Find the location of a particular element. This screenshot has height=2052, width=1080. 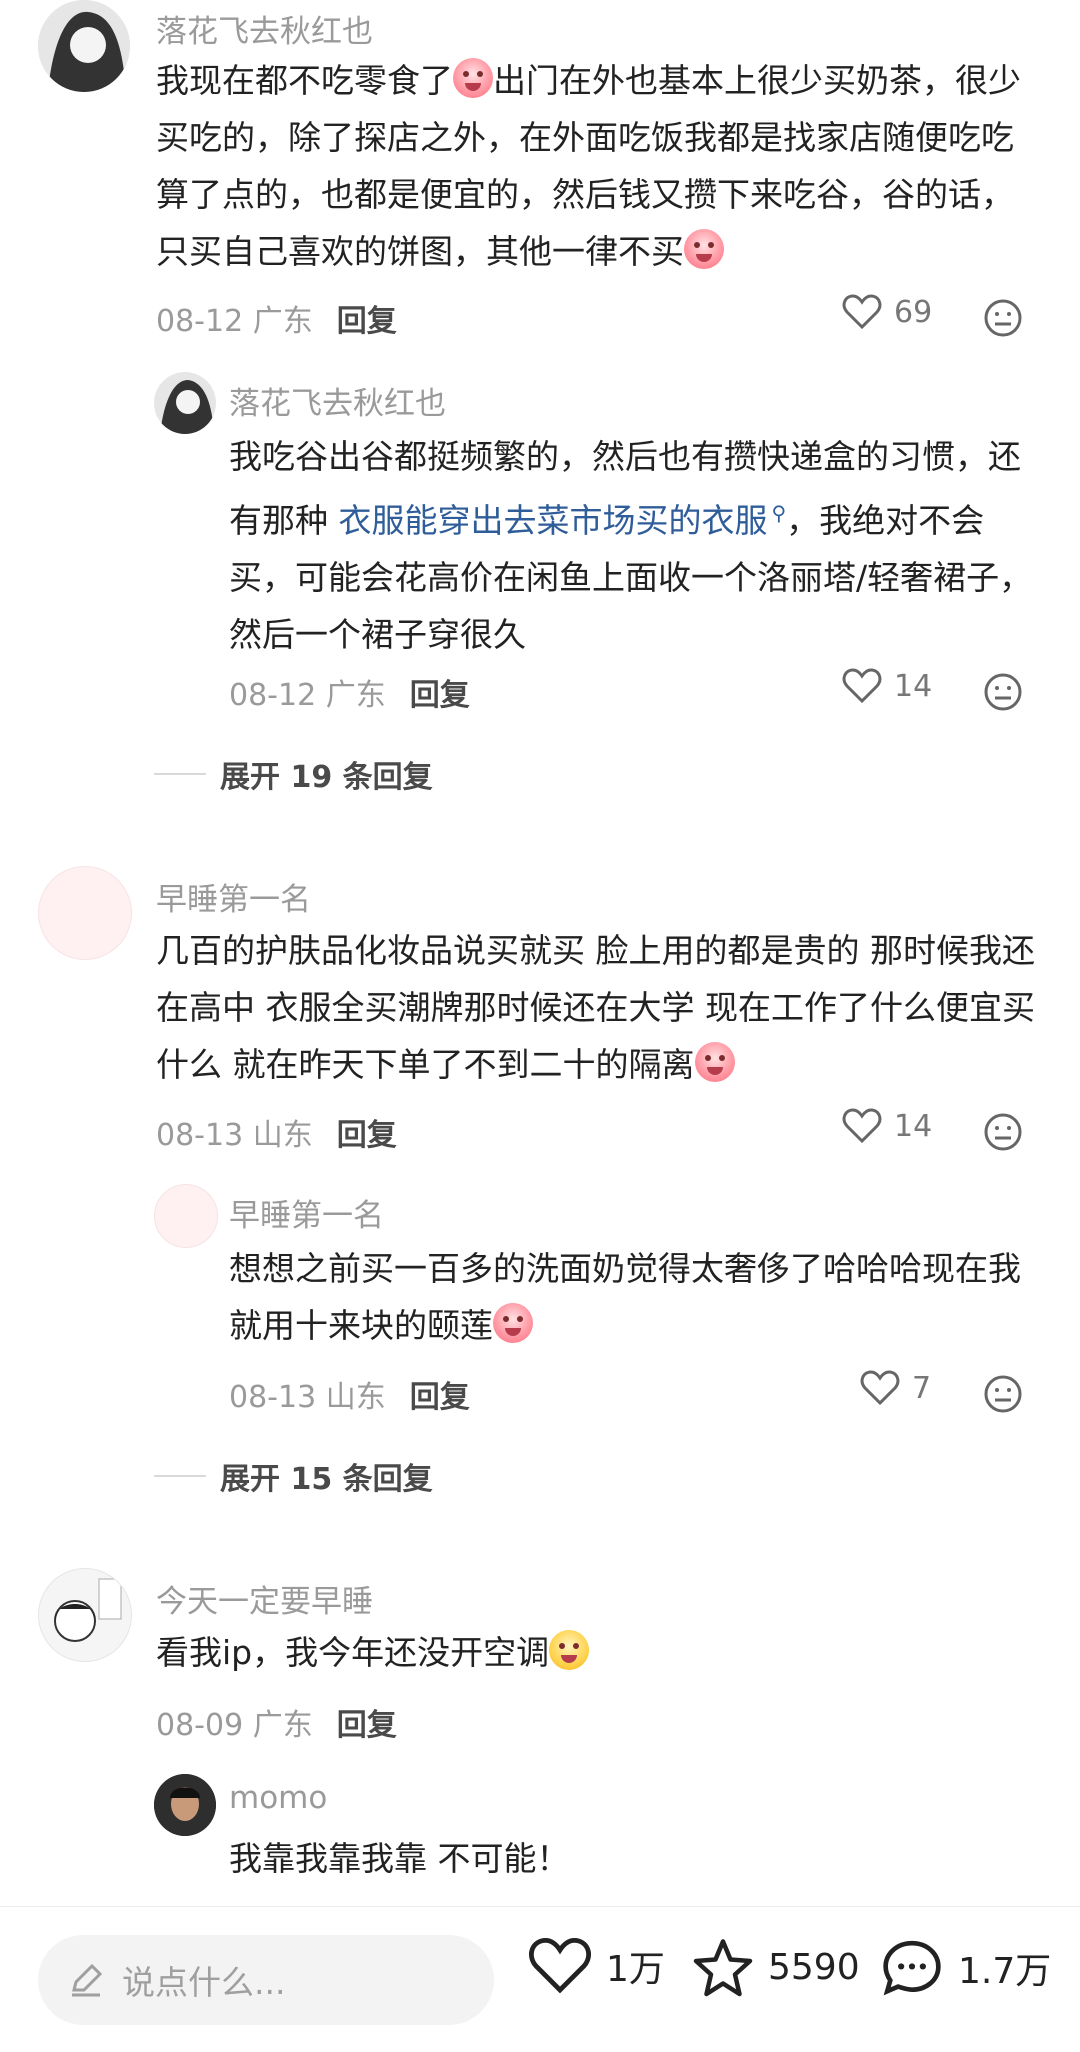

comment-meta: 08-12 广东 回复 is located at coordinates (276, 318).